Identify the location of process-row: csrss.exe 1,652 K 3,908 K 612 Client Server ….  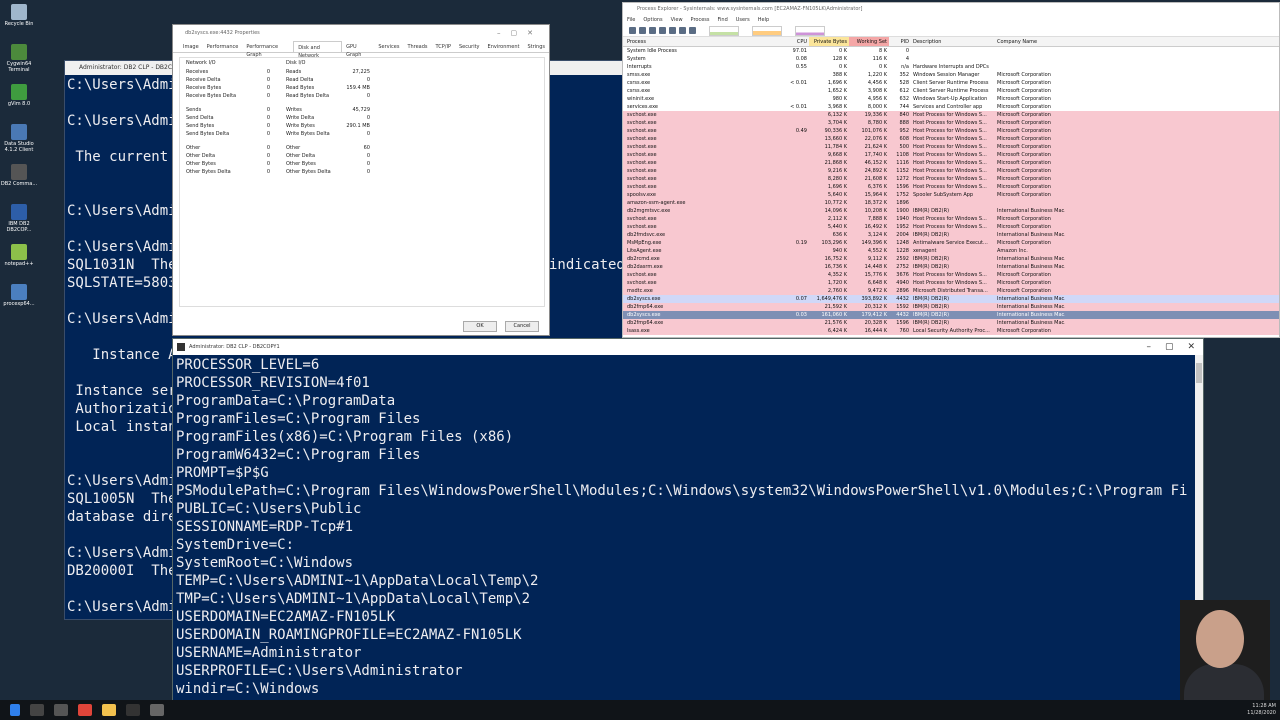
(951, 91).